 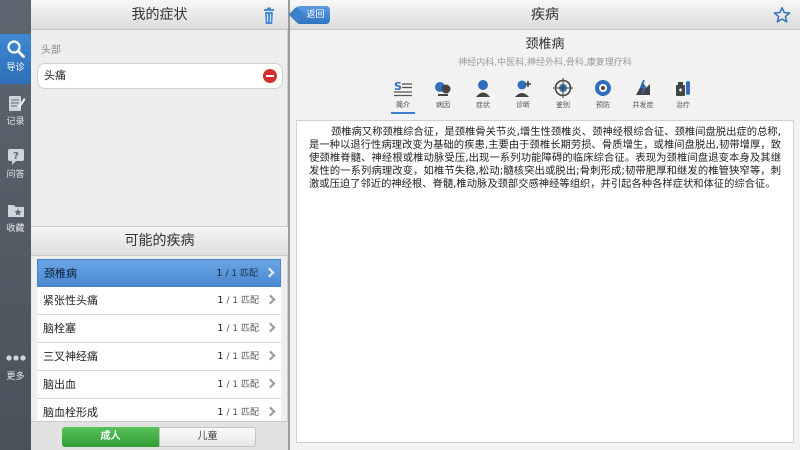 What do you see at coordinates (207, 437) in the screenshot?
I see `child-tab: 儿童` at bounding box center [207, 437].